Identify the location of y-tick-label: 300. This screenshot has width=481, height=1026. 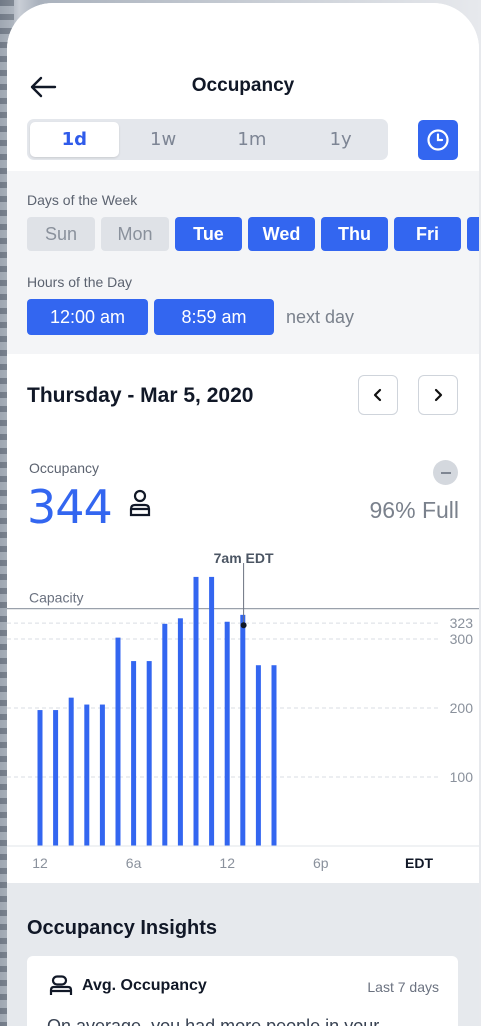
(462, 639).